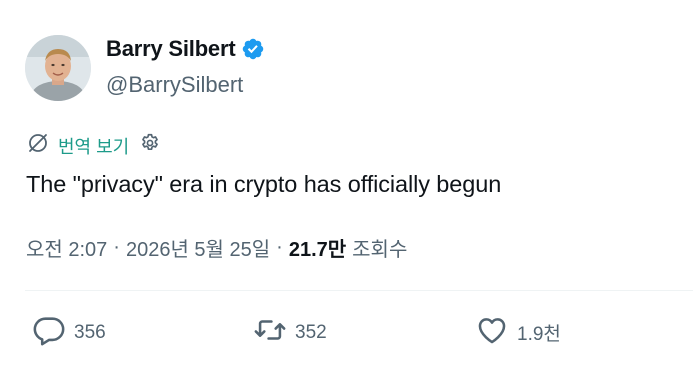  What do you see at coordinates (198, 247) in the screenshot?
I see `tweet-date: 2026년 5월 25일` at bounding box center [198, 247].